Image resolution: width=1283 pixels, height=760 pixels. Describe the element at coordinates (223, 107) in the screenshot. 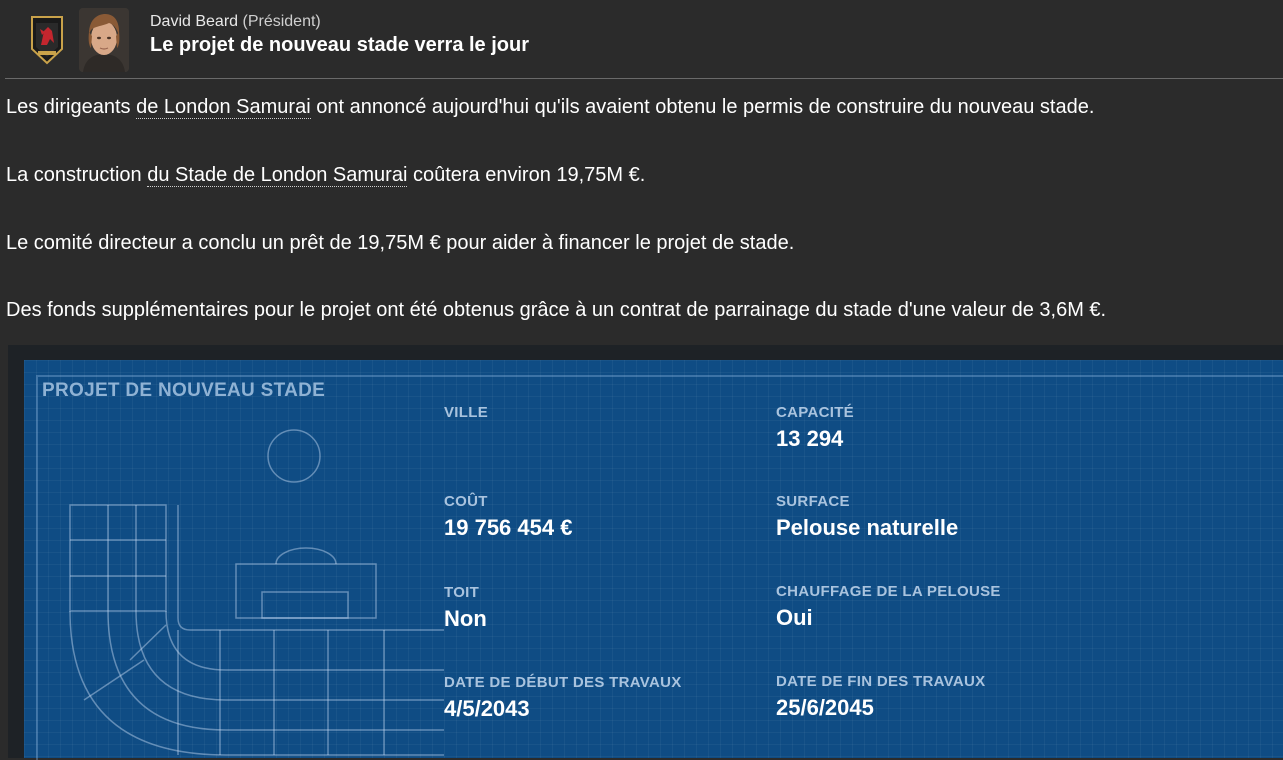

I see `club-link: de London Samurai` at that location.